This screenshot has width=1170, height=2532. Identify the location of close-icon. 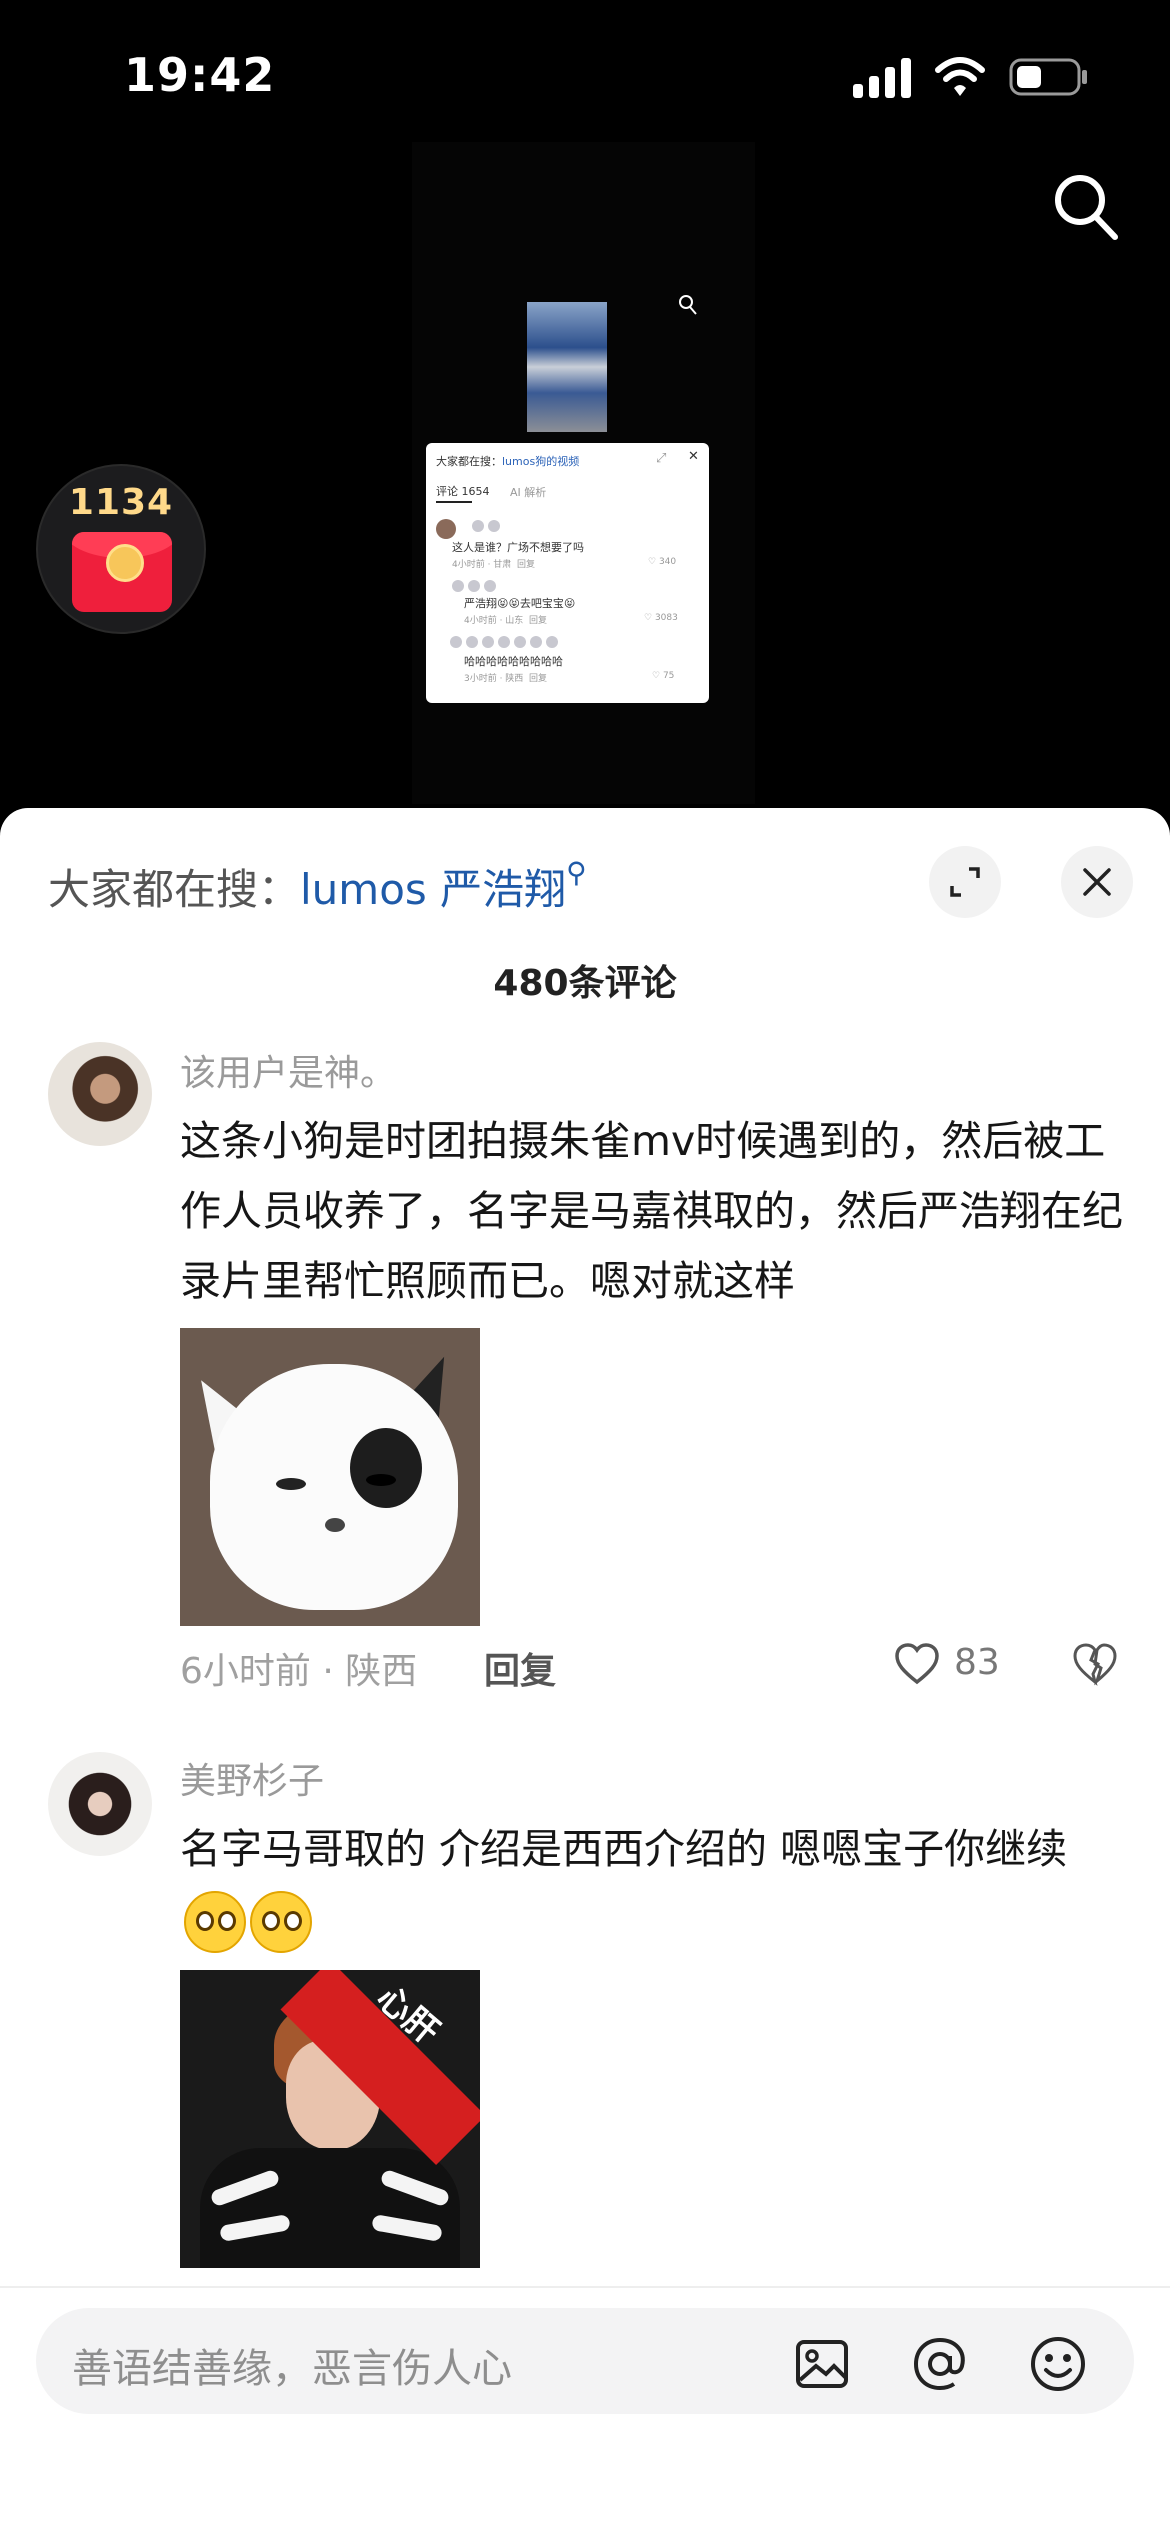
(1097, 882).